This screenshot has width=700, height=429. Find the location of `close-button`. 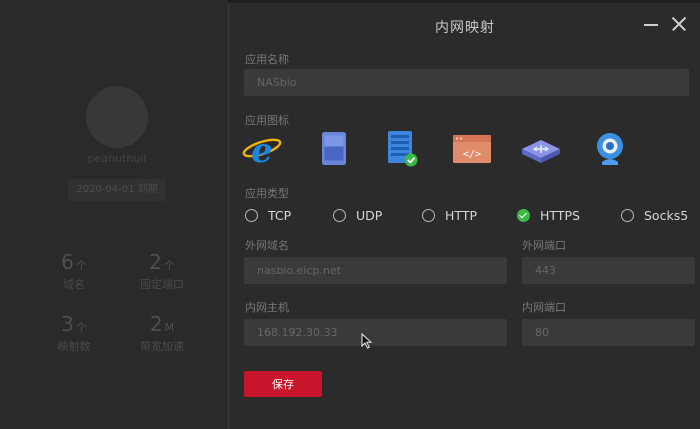

close-button is located at coordinates (679, 24).